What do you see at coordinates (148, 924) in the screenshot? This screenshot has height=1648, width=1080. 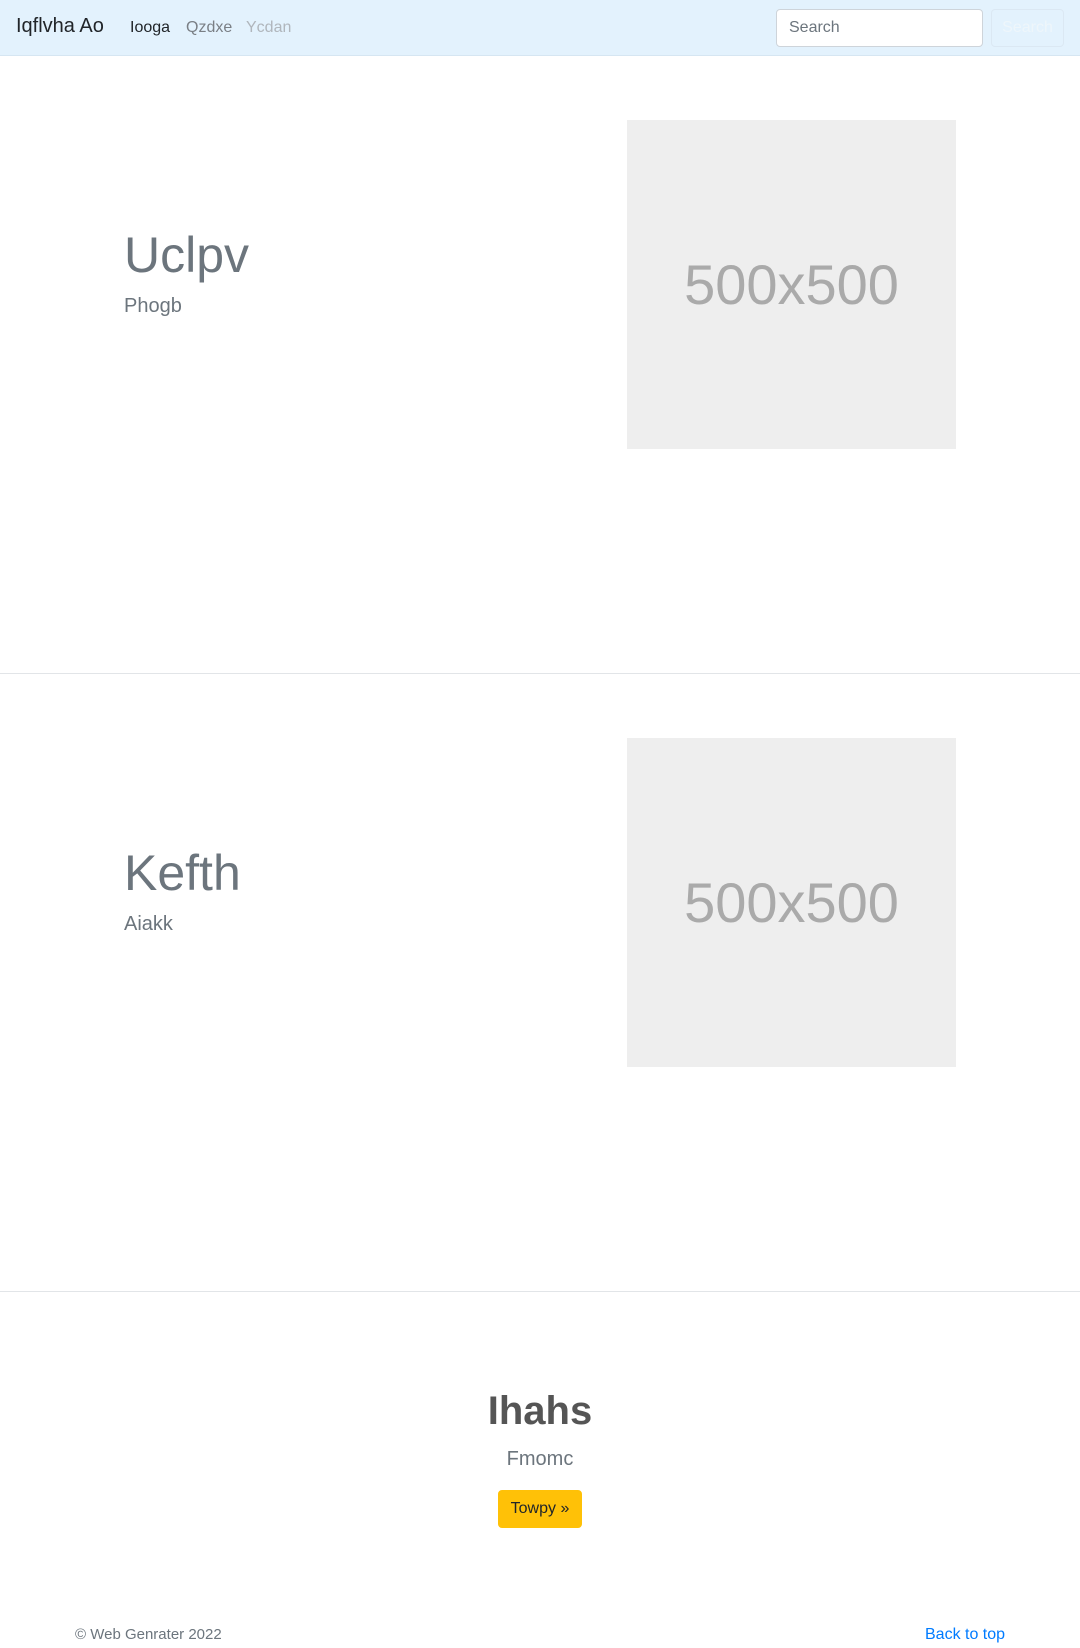 I see `feature-subheading: Aiakk` at bounding box center [148, 924].